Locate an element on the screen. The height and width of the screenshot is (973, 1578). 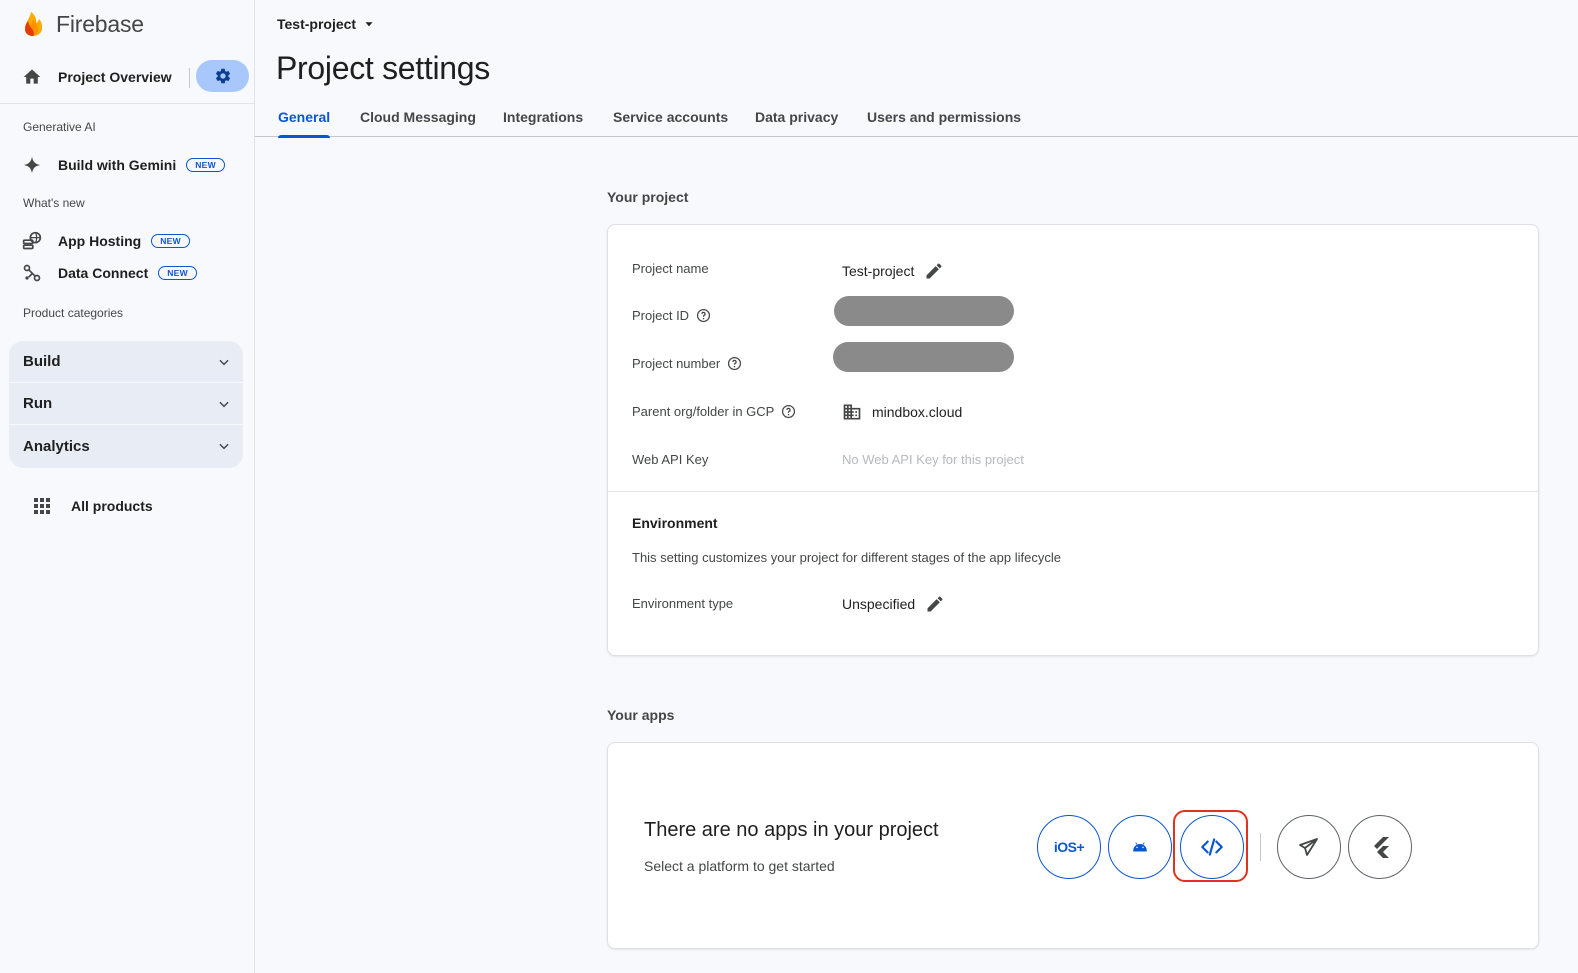
grid-icon is located at coordinates (42, 506).